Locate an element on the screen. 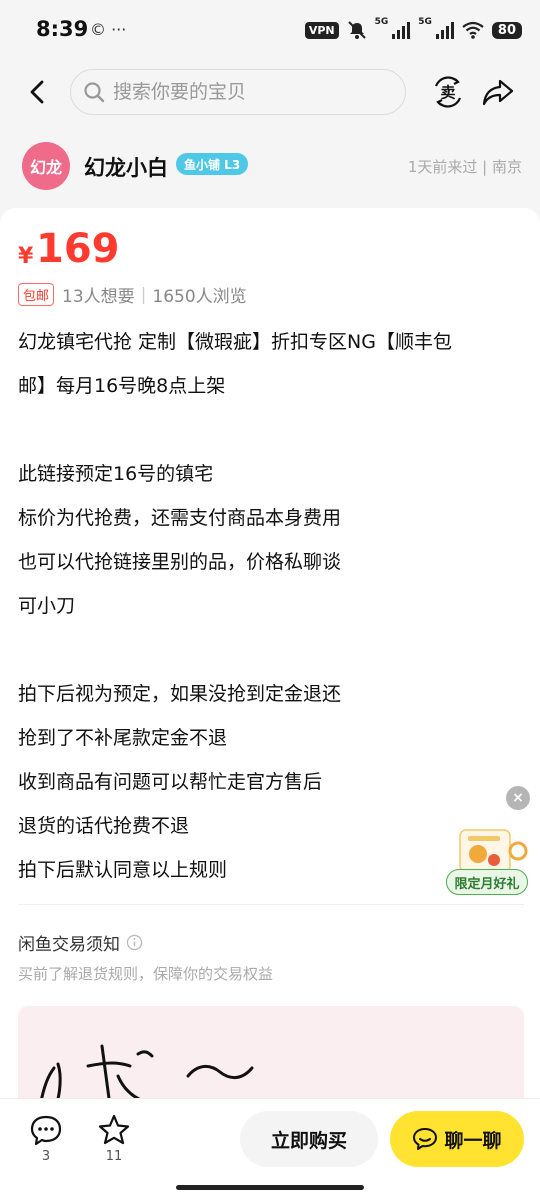  notification-icons: © ··· is located at coordinates (108, 29).